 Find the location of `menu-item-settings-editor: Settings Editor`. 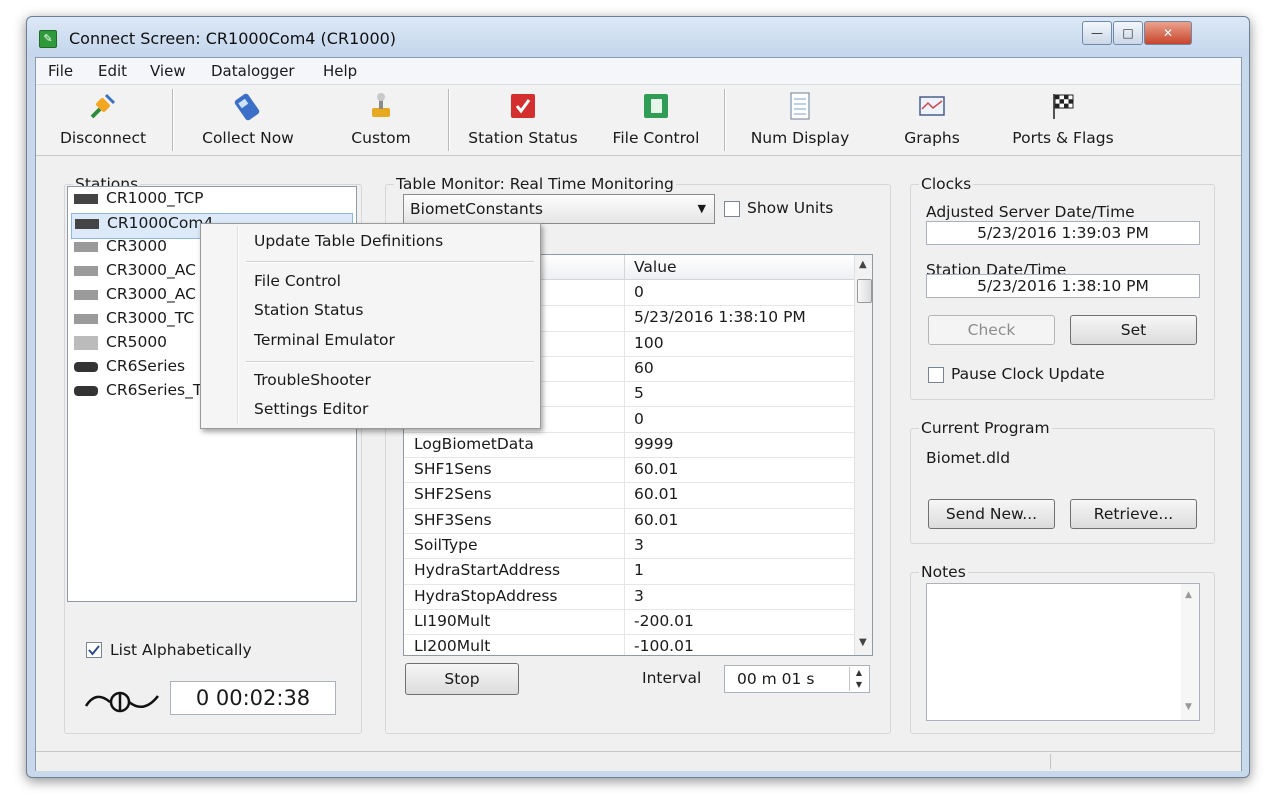

menu-item-settings-editor: Settings Editor is located at coordinates (311, 409).